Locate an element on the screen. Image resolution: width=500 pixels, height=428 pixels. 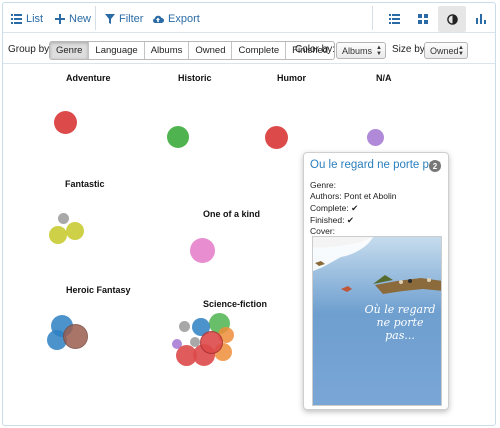
grid-icon is located at coordinates (423, 19).